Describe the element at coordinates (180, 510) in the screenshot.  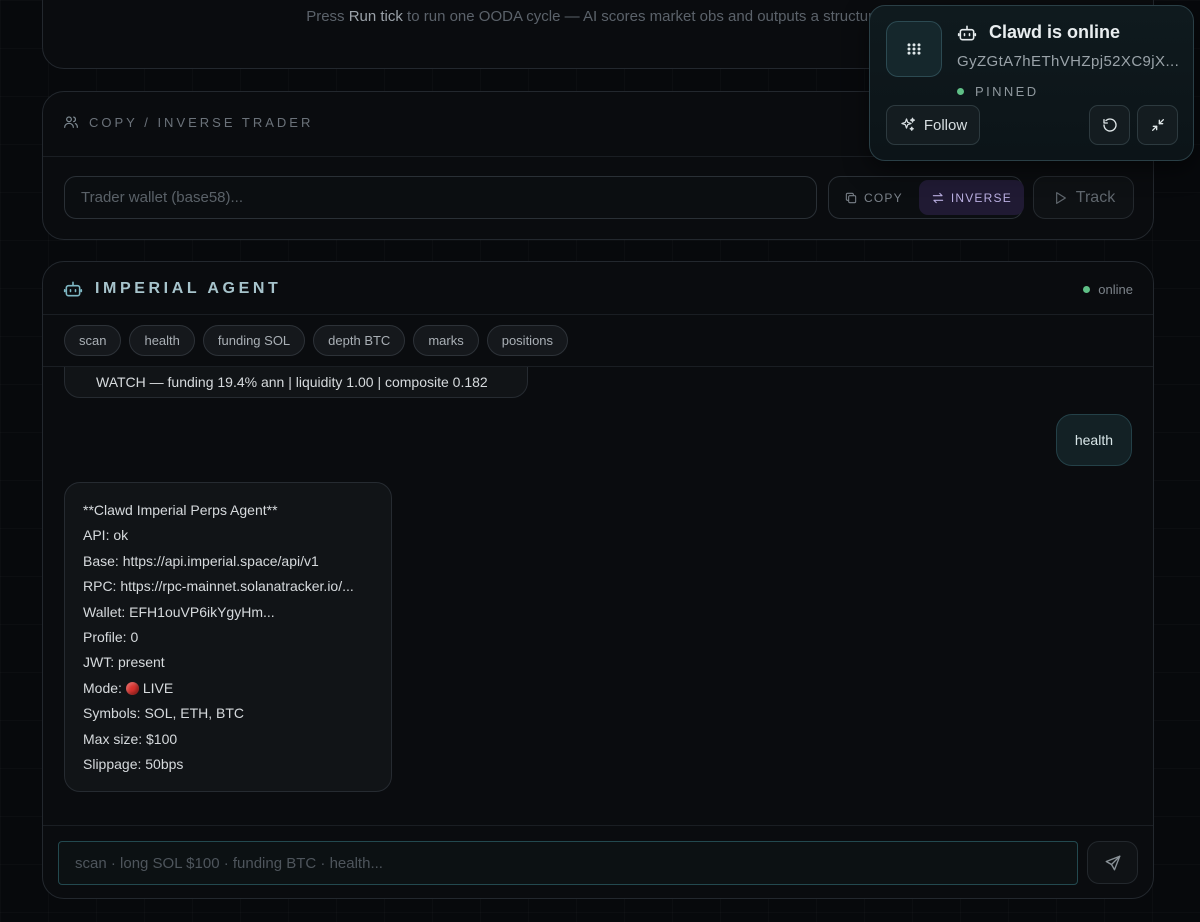
I see `health-line: **Clawd Imperial Perps Agent**` at that location.